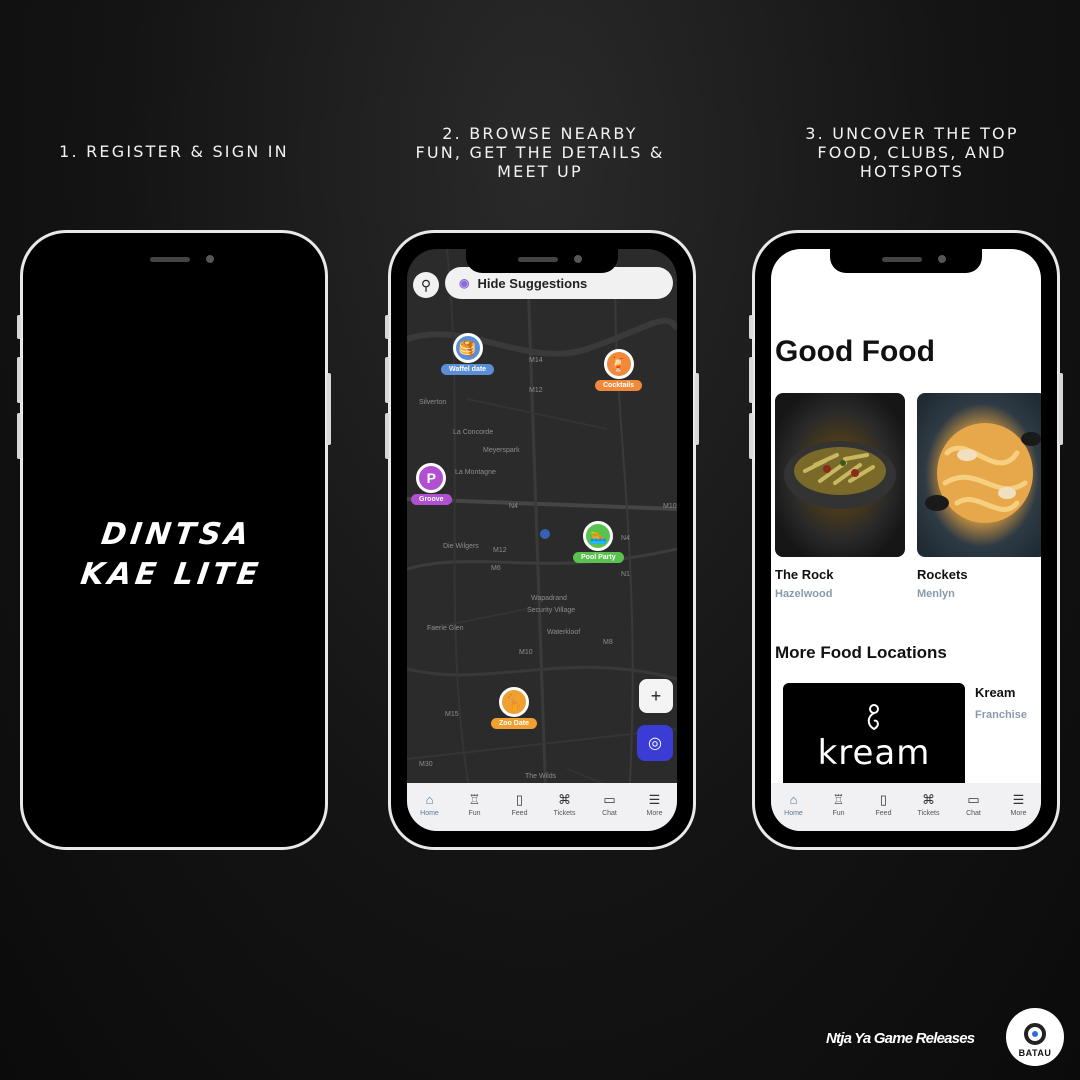 The height and width of the screenshot is (1080, 1080). Describe the element at coordinates (496, 568) in the screenshot. I see `map-label: M6` at that location.